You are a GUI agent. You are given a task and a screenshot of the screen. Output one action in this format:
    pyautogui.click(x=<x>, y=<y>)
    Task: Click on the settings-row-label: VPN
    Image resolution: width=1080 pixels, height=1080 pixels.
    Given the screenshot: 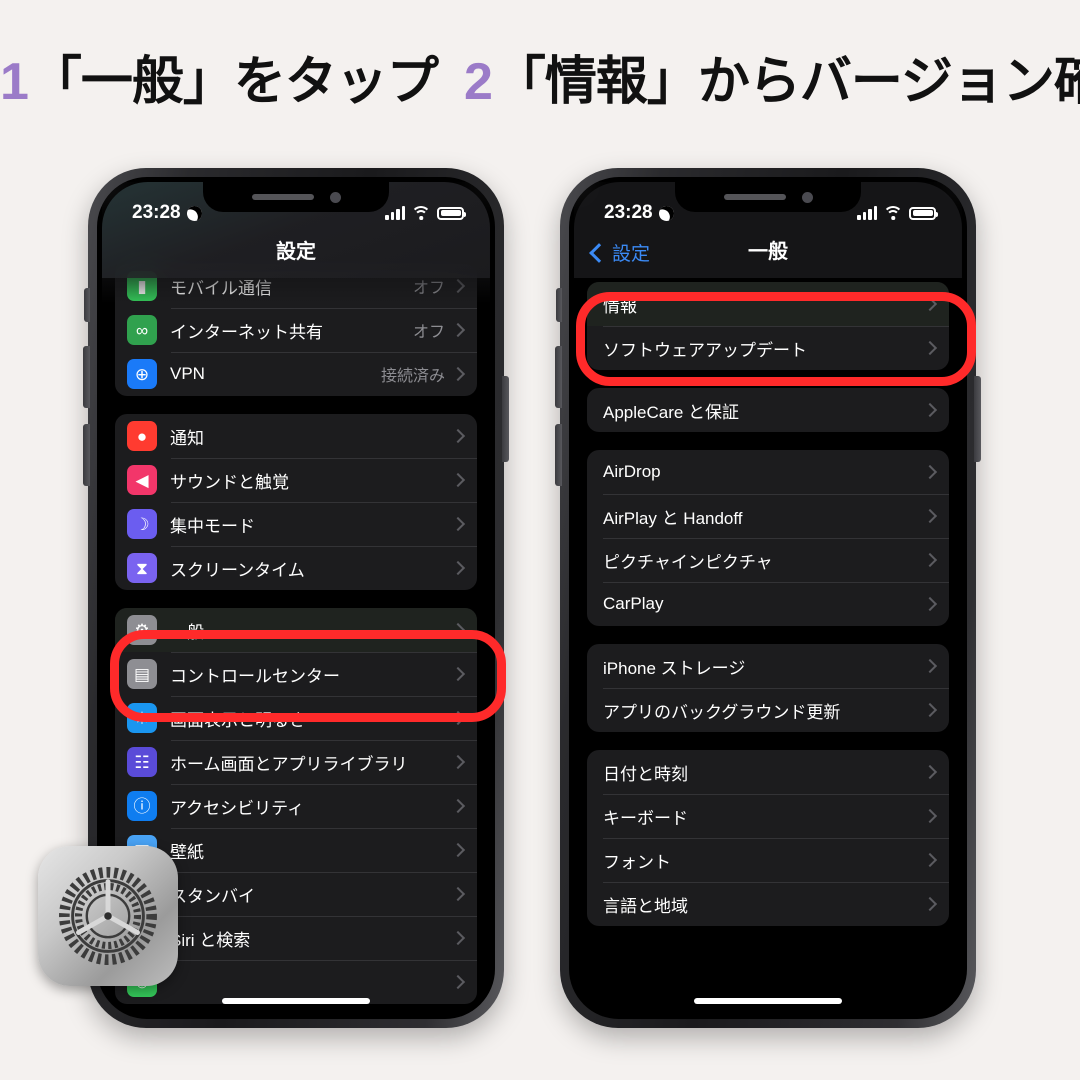 What is the action you would take?
    pyautogui.click(x=187, y=373)
    